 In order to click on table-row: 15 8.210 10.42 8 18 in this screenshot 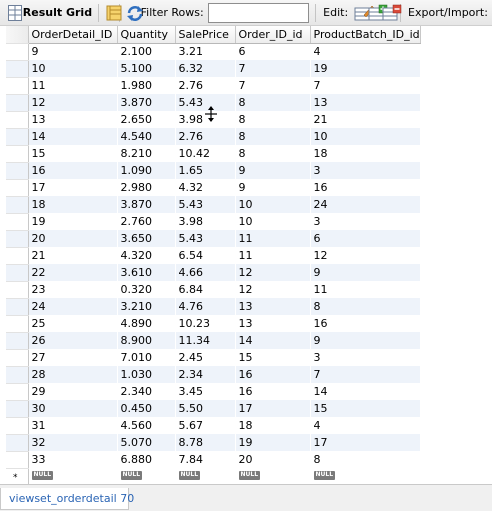, I will do `click(213, 154)`.